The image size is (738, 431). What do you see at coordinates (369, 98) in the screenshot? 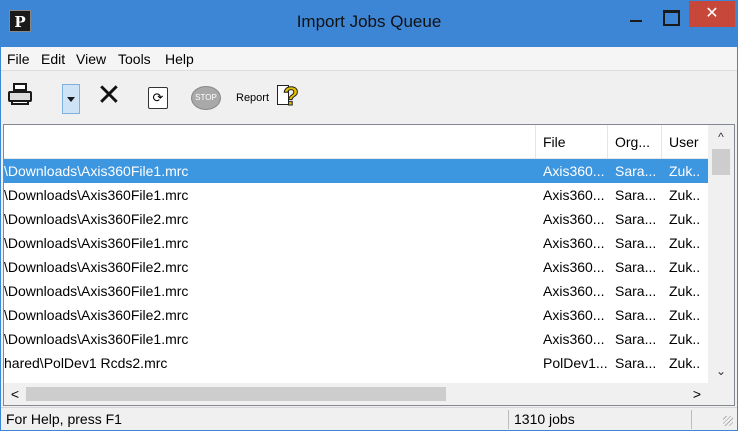
I see `toolbar: ✕ ⟳ STOP Report ?` at bounding box center [369, 98].